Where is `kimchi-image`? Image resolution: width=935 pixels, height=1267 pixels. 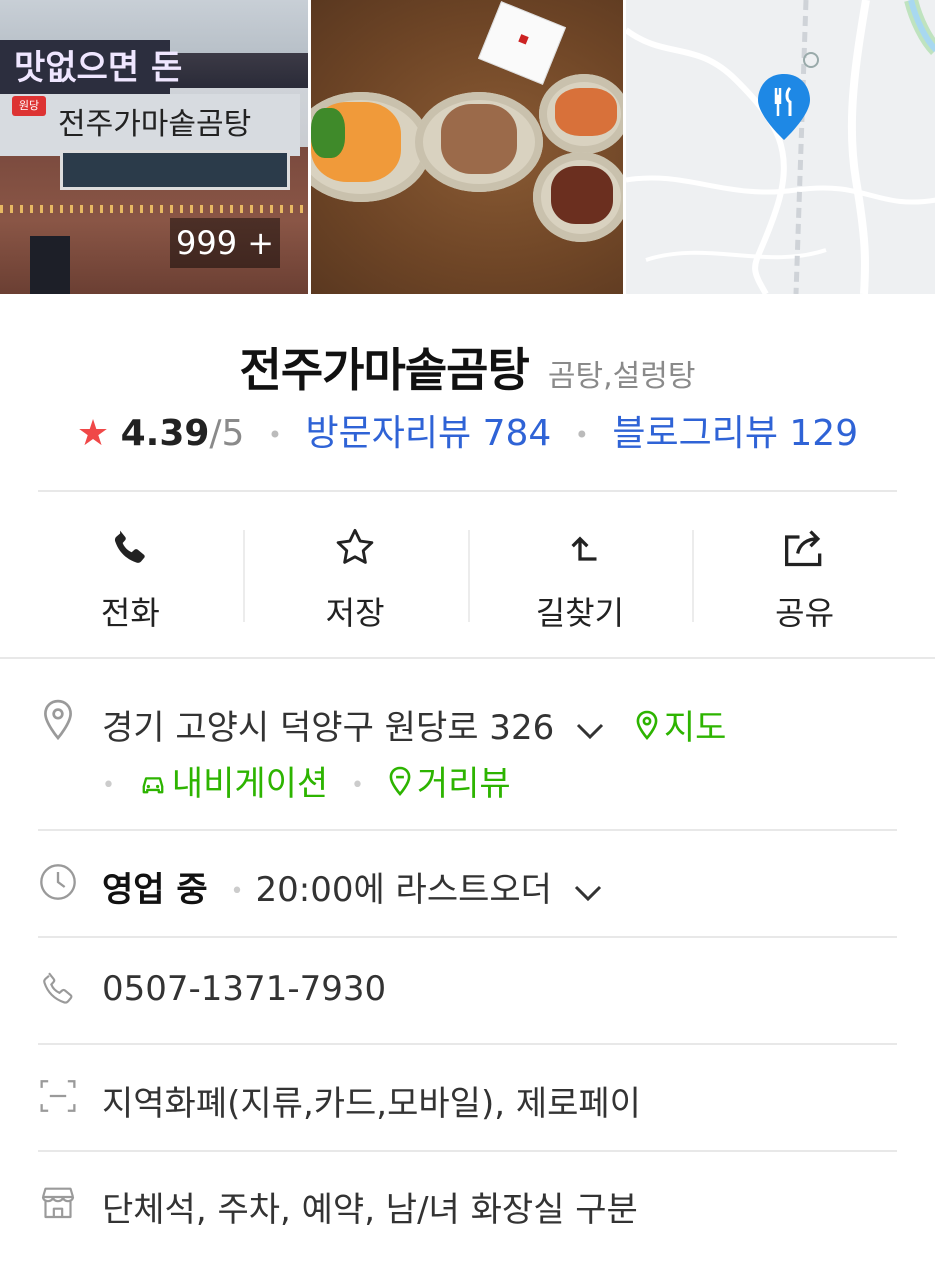 kimchi-image is located at coordinates (479, 139).